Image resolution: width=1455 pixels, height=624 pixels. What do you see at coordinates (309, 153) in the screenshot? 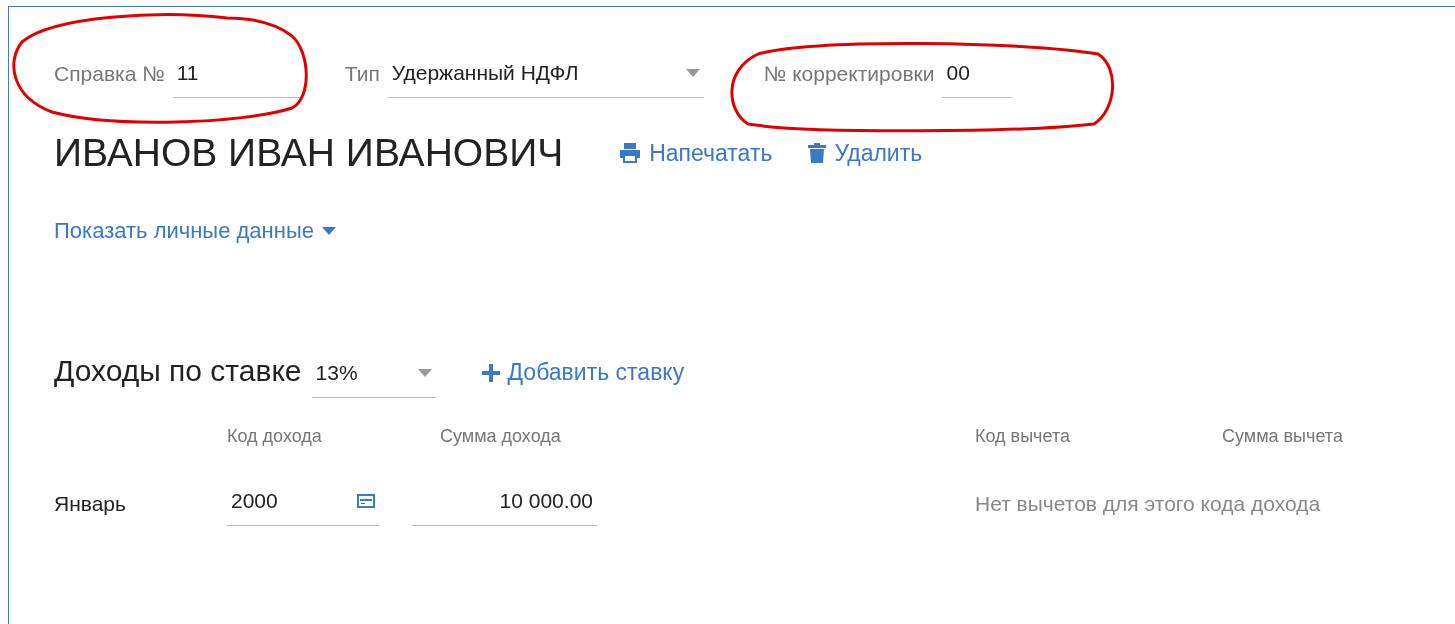
I see `person-name: ИВАНОВ ИВАН ИВАНОВИЧ` at bounding box center [309, 153].